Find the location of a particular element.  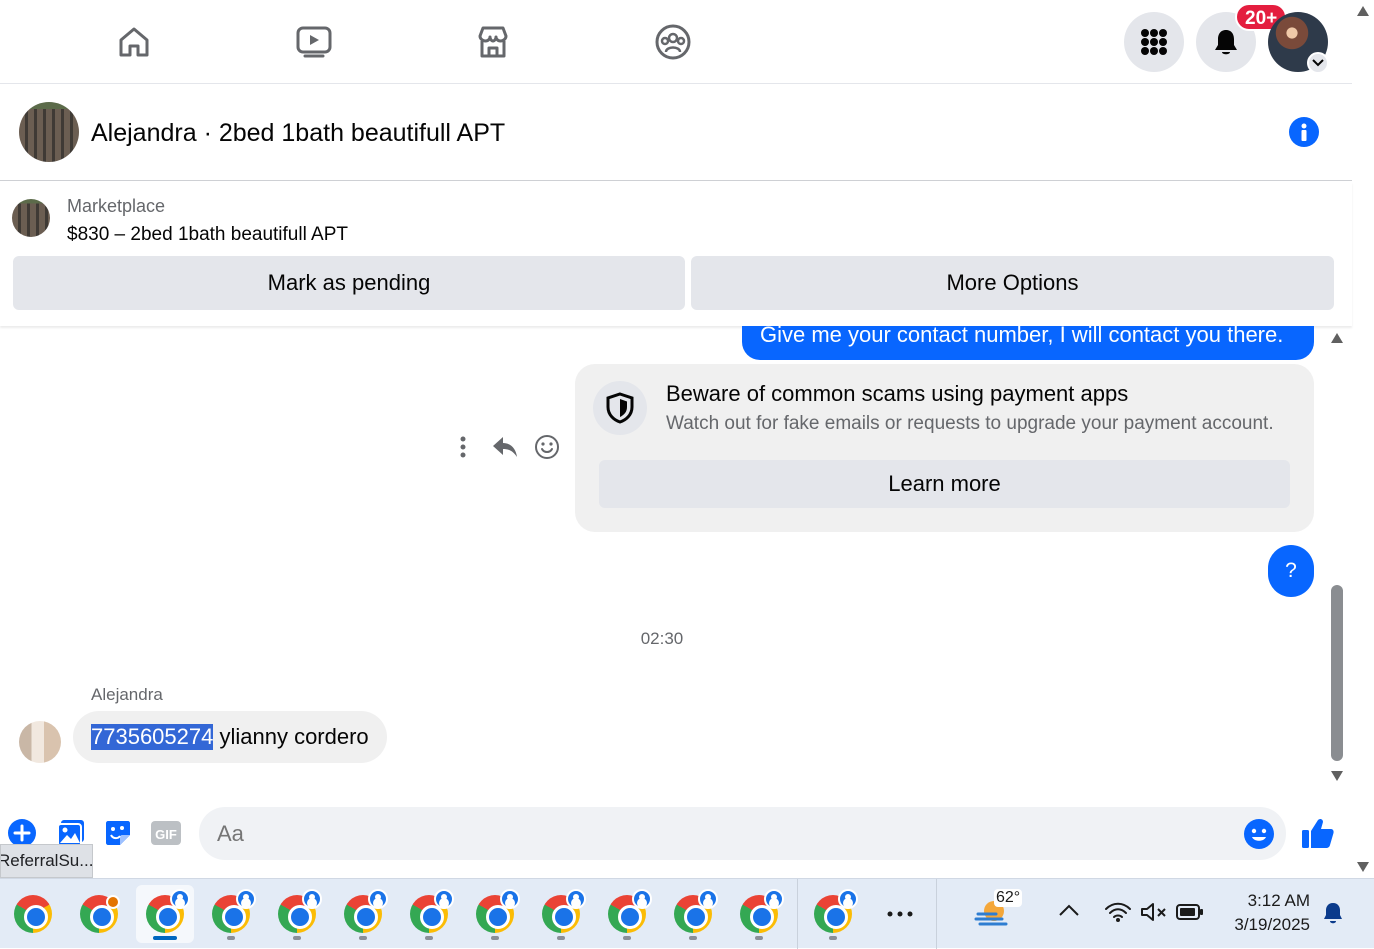

chat-avatar is located at coordinates (49, 132).